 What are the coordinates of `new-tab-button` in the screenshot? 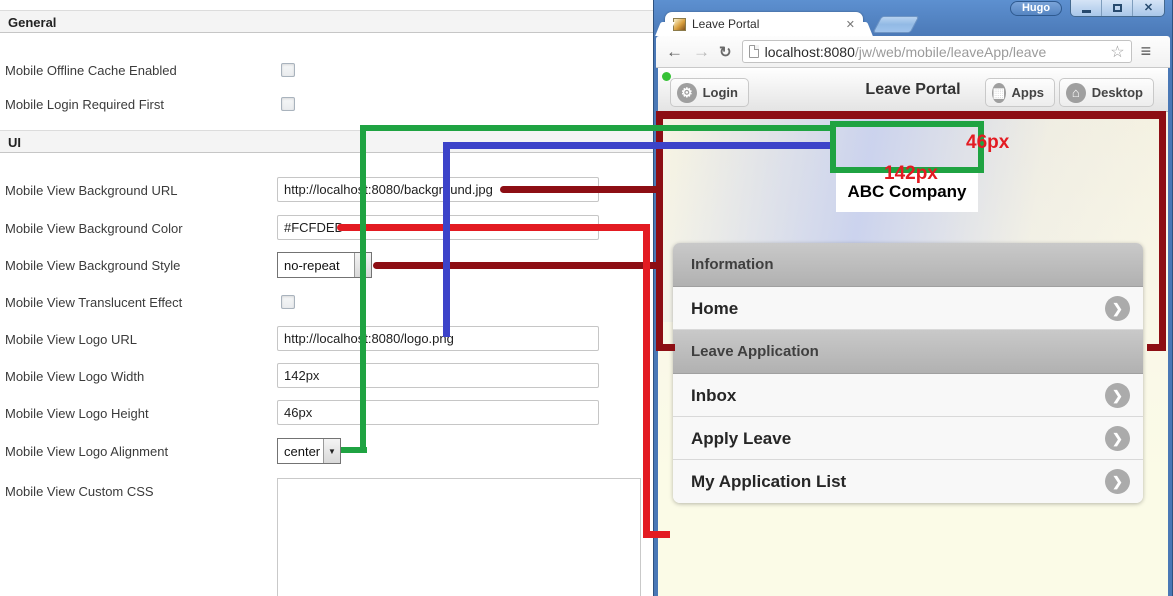 It's located at (896, 24).